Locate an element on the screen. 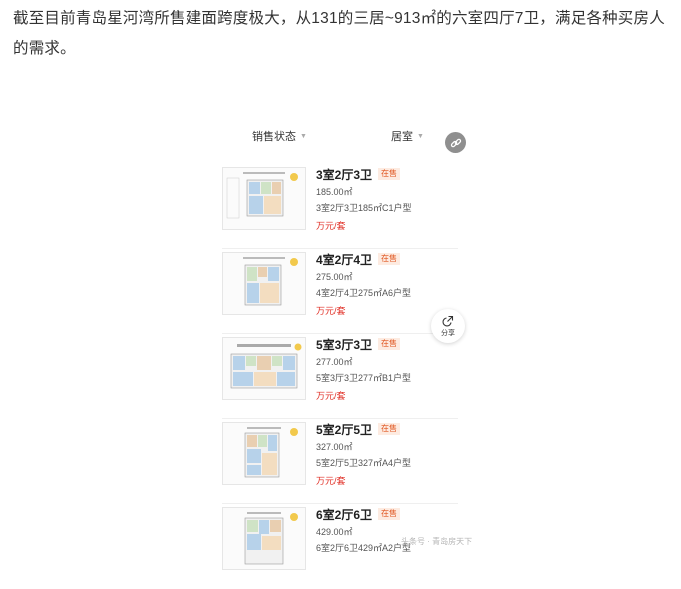 This screenshot has height=589, width=681. share-icon is located at coordinates (448, 320).